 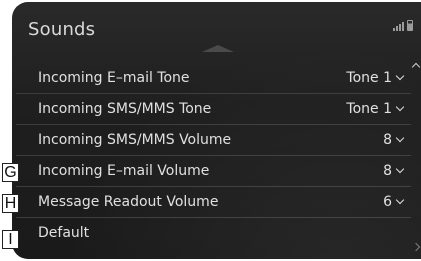 I want to click on setting-row-readout-volume: Message Readout Volume 6, so click(x=213, y=201).